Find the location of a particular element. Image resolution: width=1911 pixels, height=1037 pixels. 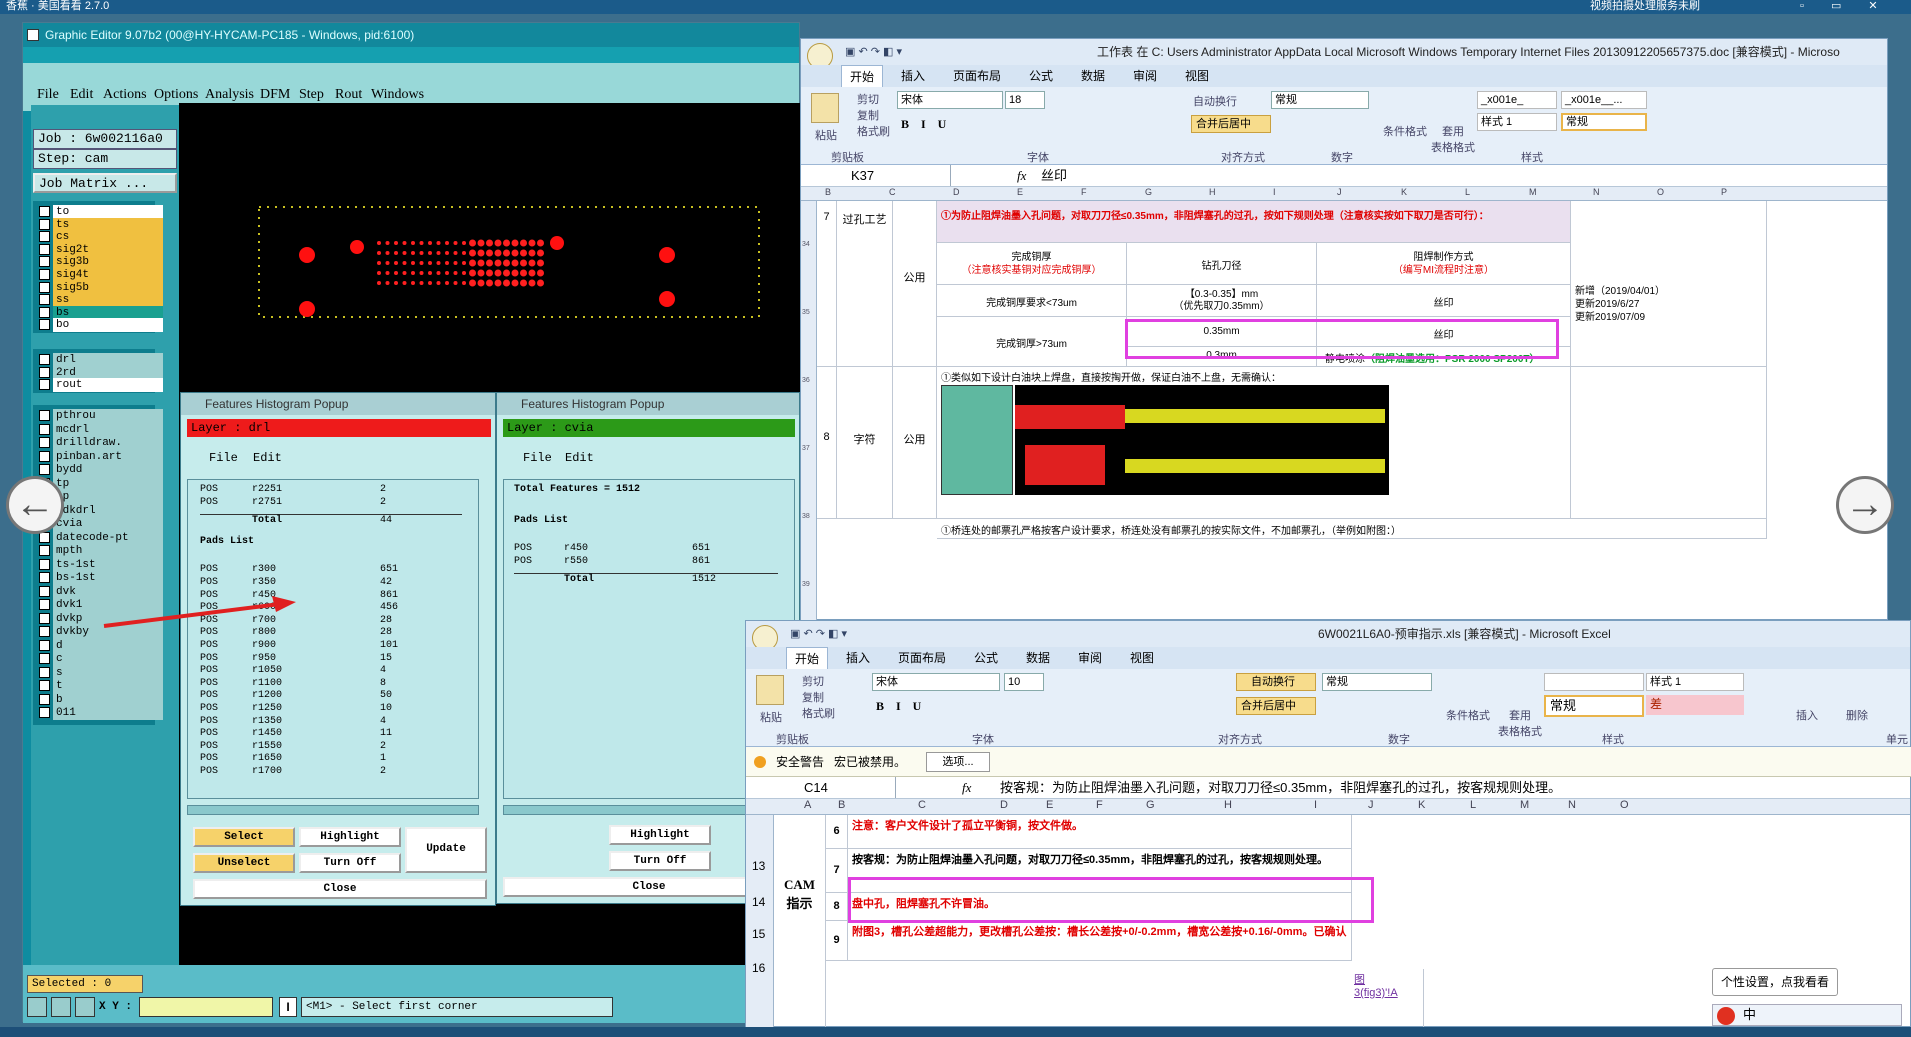

col-header: O is located at coordinates (1624, 805).